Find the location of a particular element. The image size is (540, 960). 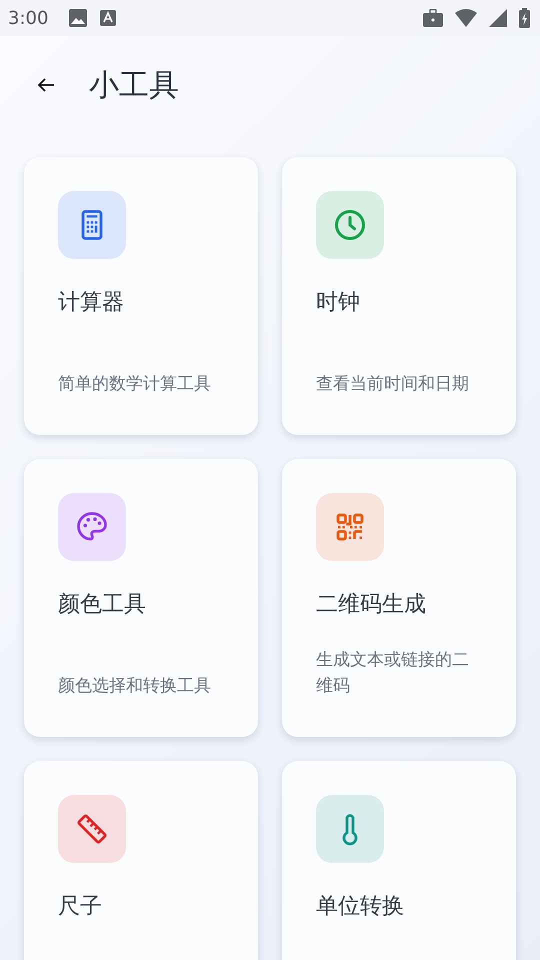

tool-description: 颜色选择和转换工具 is located at coordinates (135, 686).